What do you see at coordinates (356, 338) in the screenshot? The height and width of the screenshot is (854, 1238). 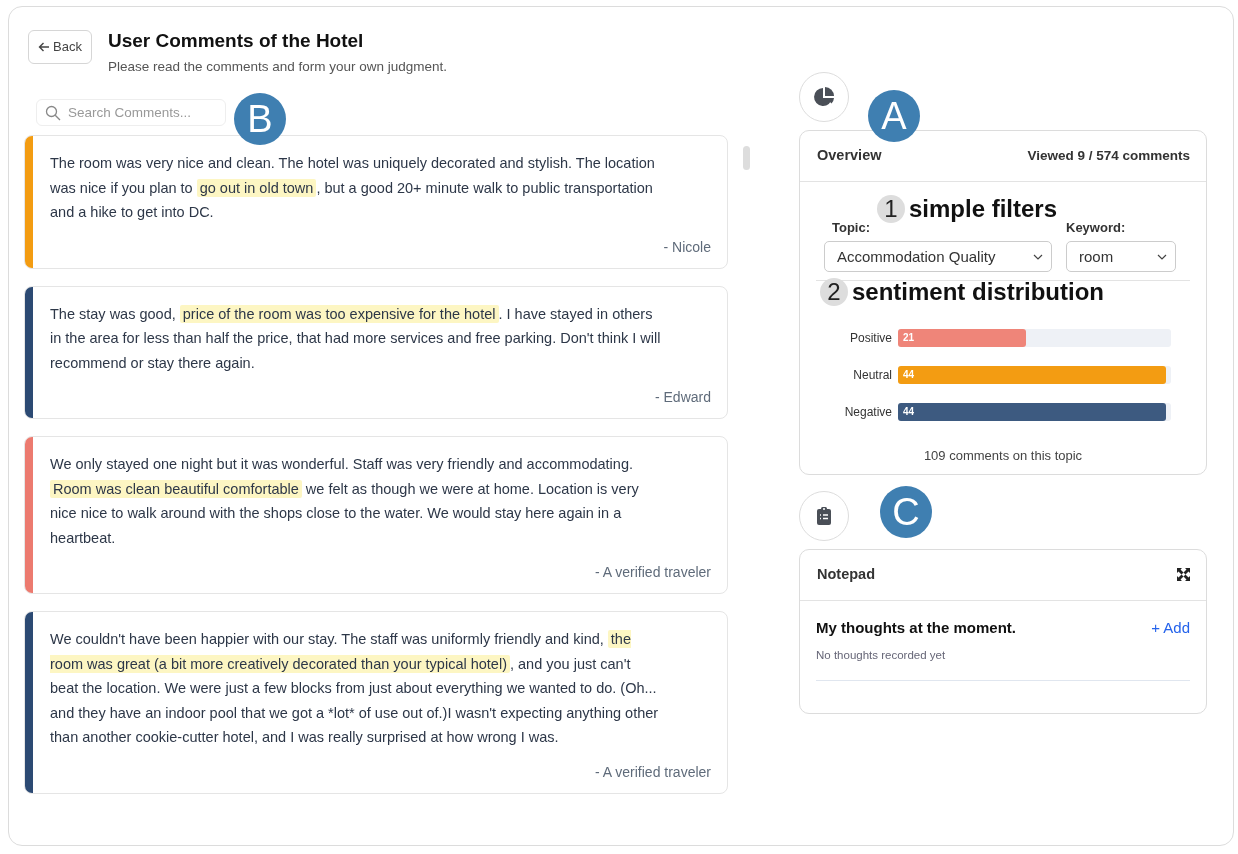 I see `comment-text: The stay was good, price of the room was too expensive for the hotel . I have stayed in others in the area for less than half the price, that had more services and free parking. Don't think I will recommend or stay there again.` at bounding box center [356, 338].